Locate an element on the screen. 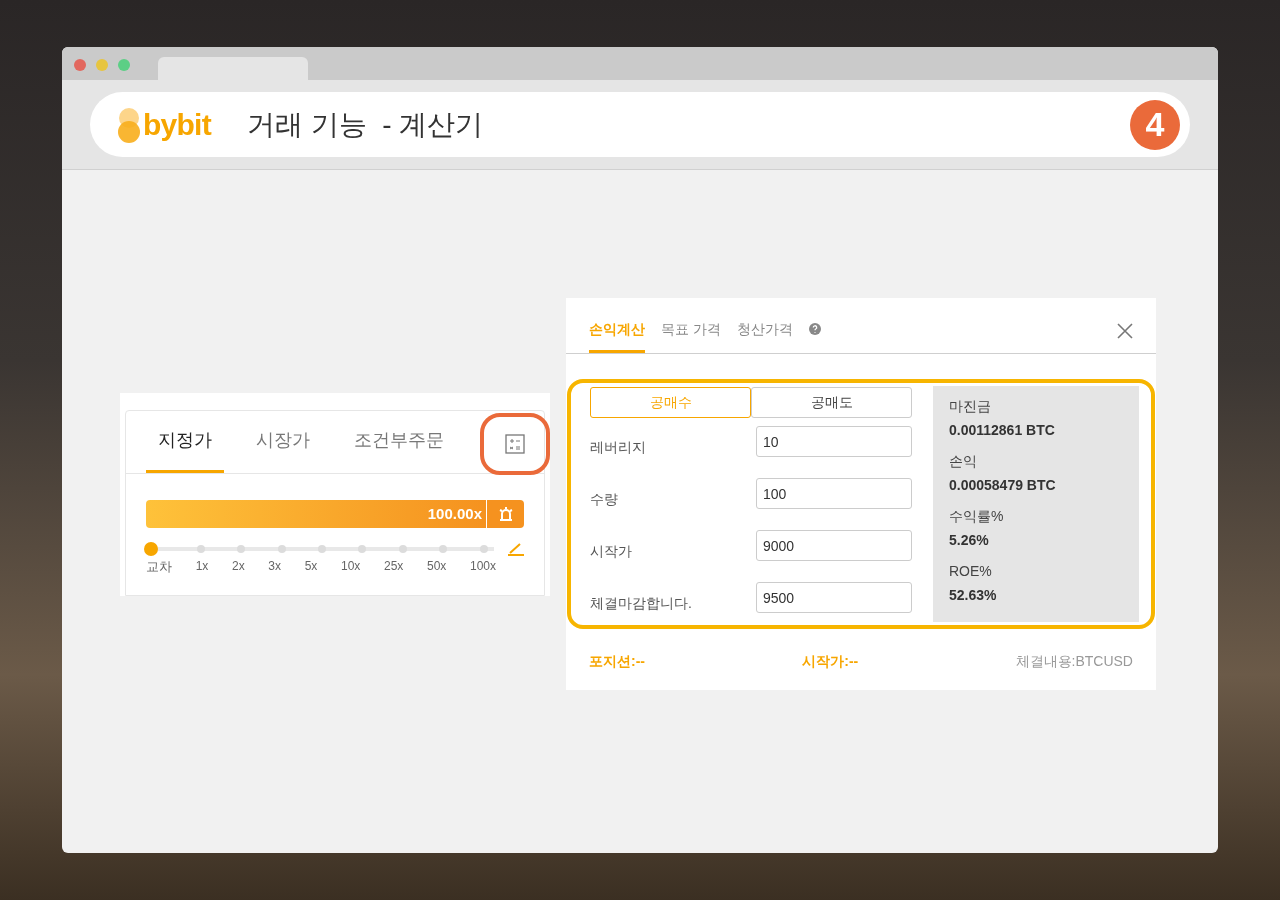 Image resolution: width=1280 pixels, height=900 pixels. result-value: 52.63% is located at coordinates (973, 595).